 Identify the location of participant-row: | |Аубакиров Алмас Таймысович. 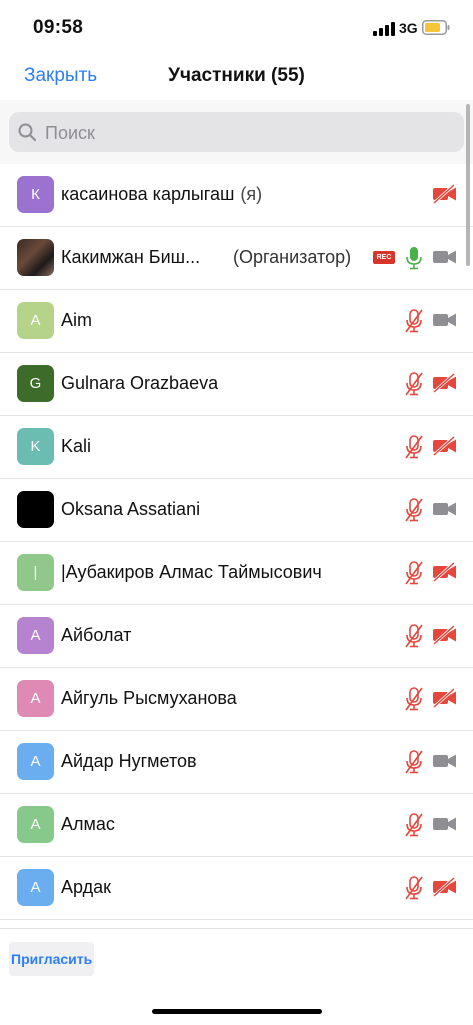
(236, 573).